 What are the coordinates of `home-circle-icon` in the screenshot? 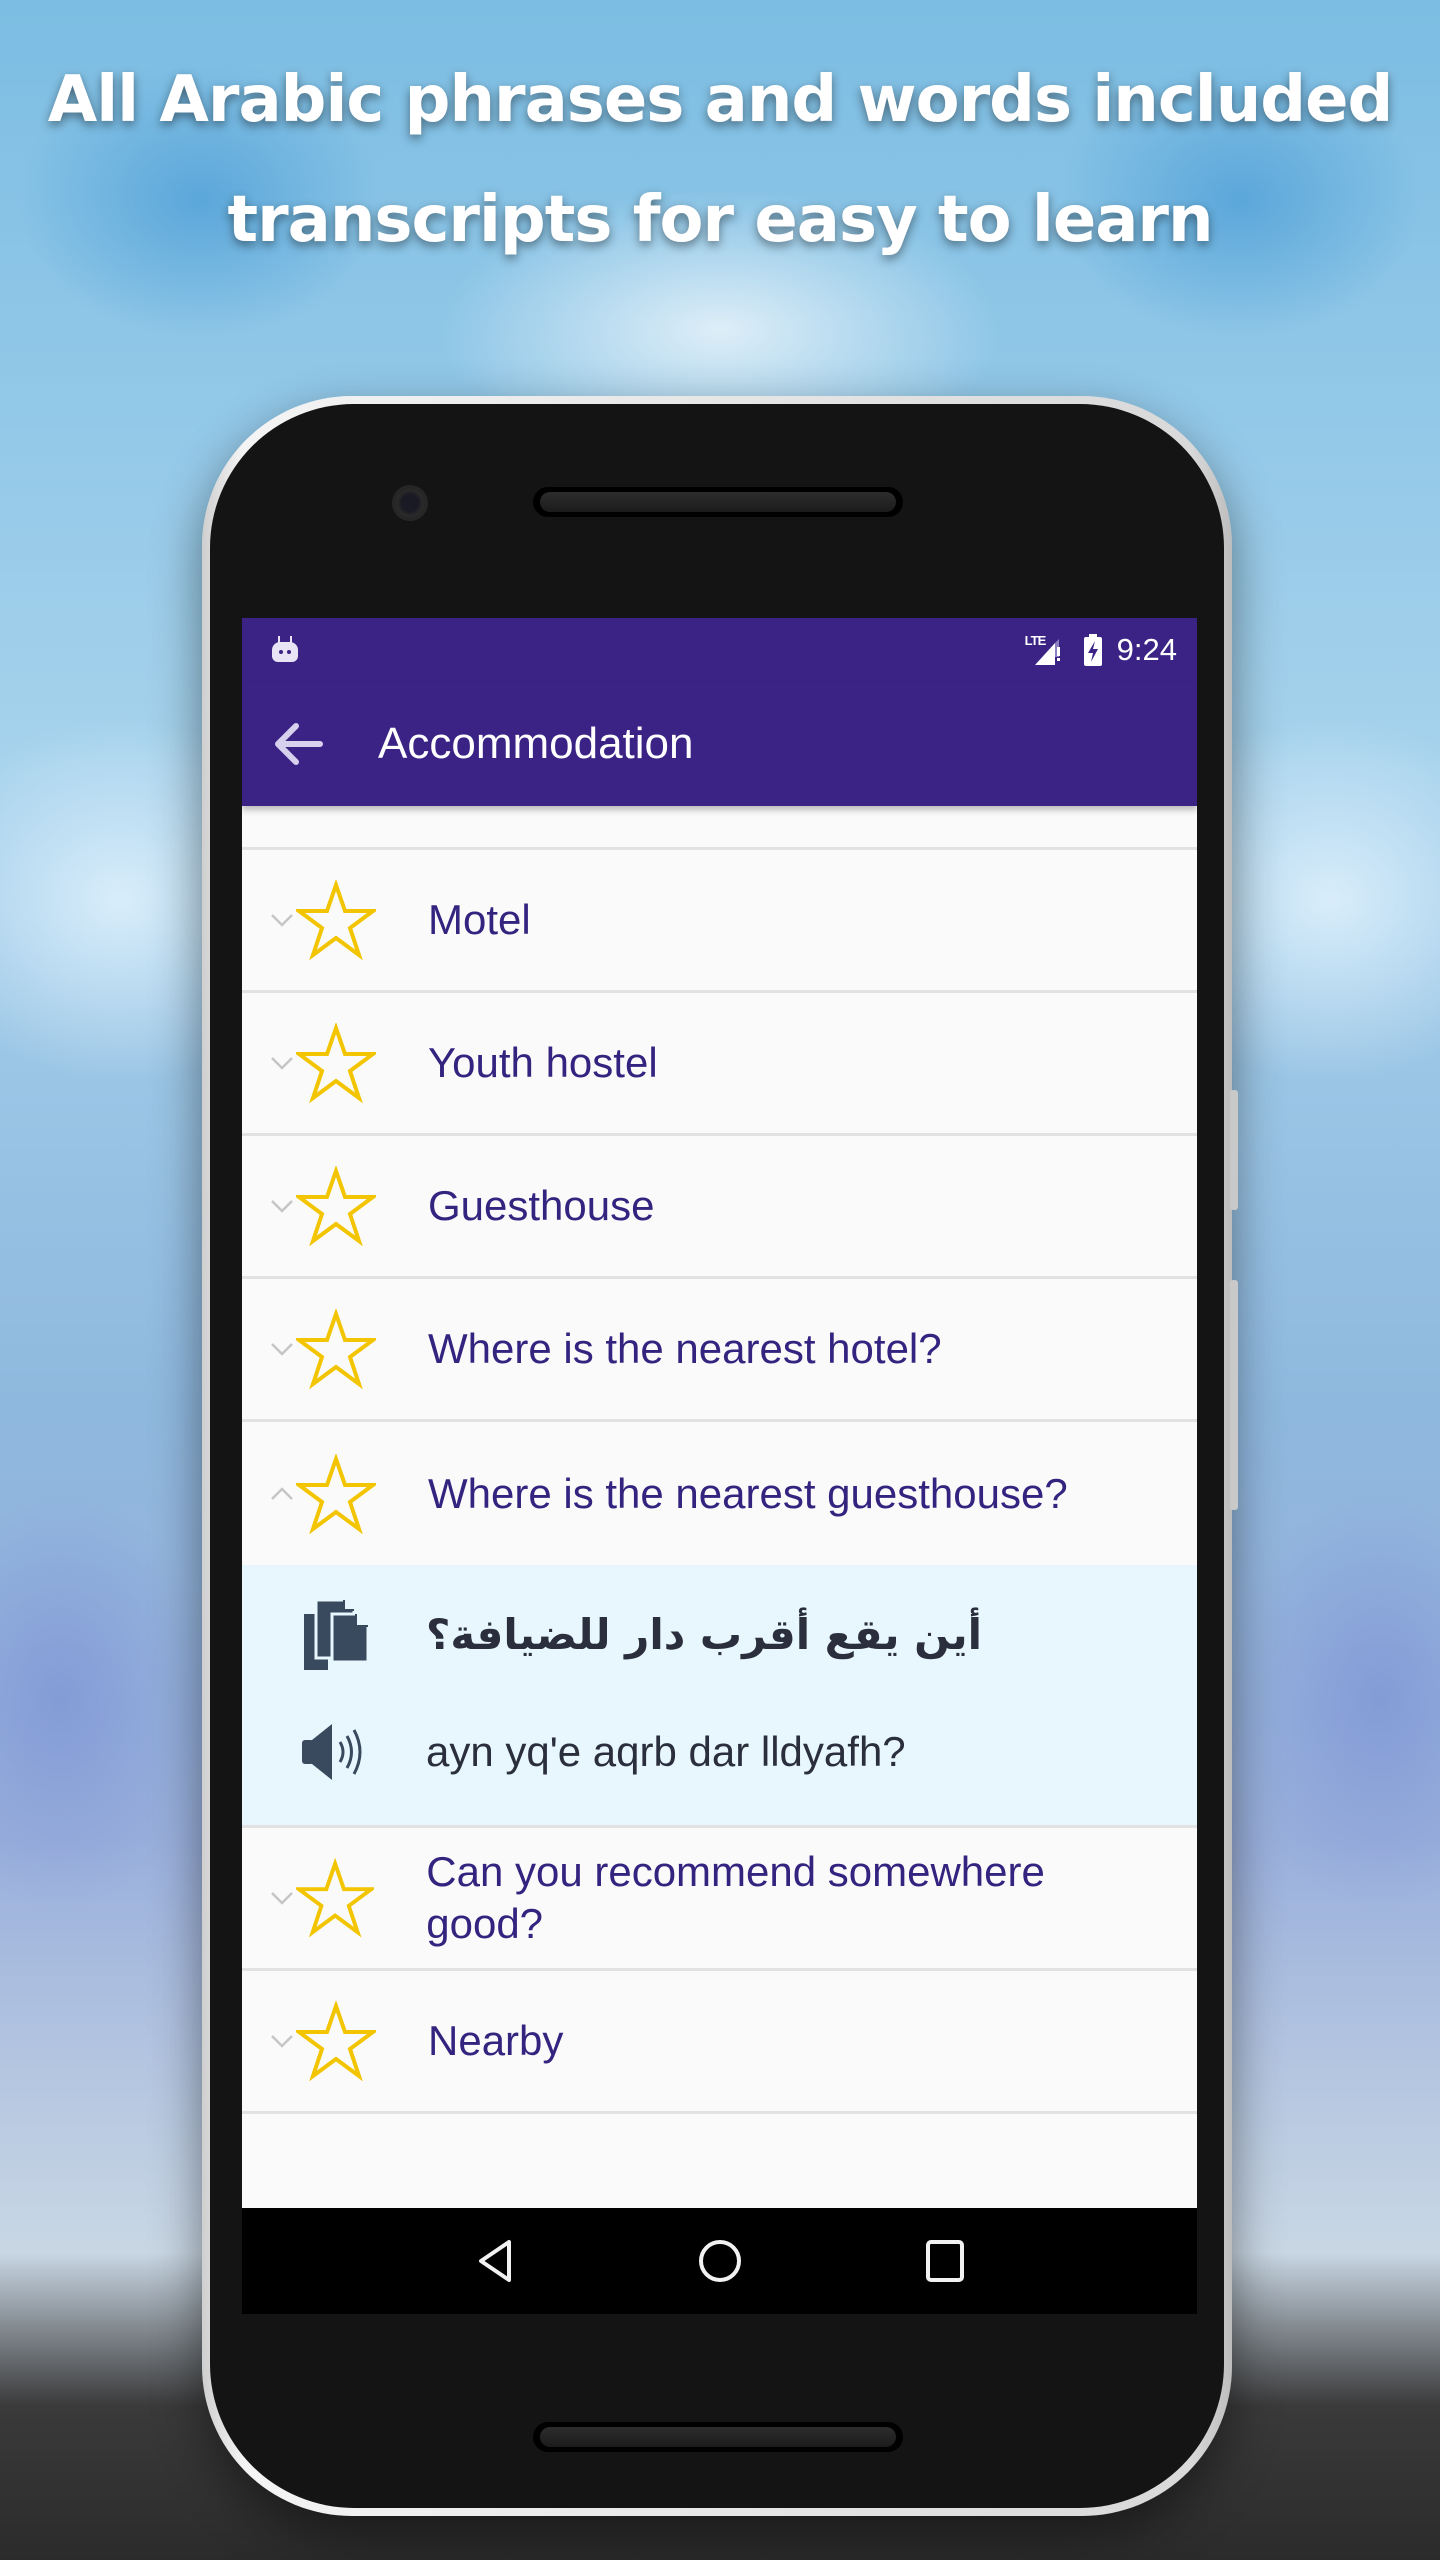 It's located at (719, 2261).